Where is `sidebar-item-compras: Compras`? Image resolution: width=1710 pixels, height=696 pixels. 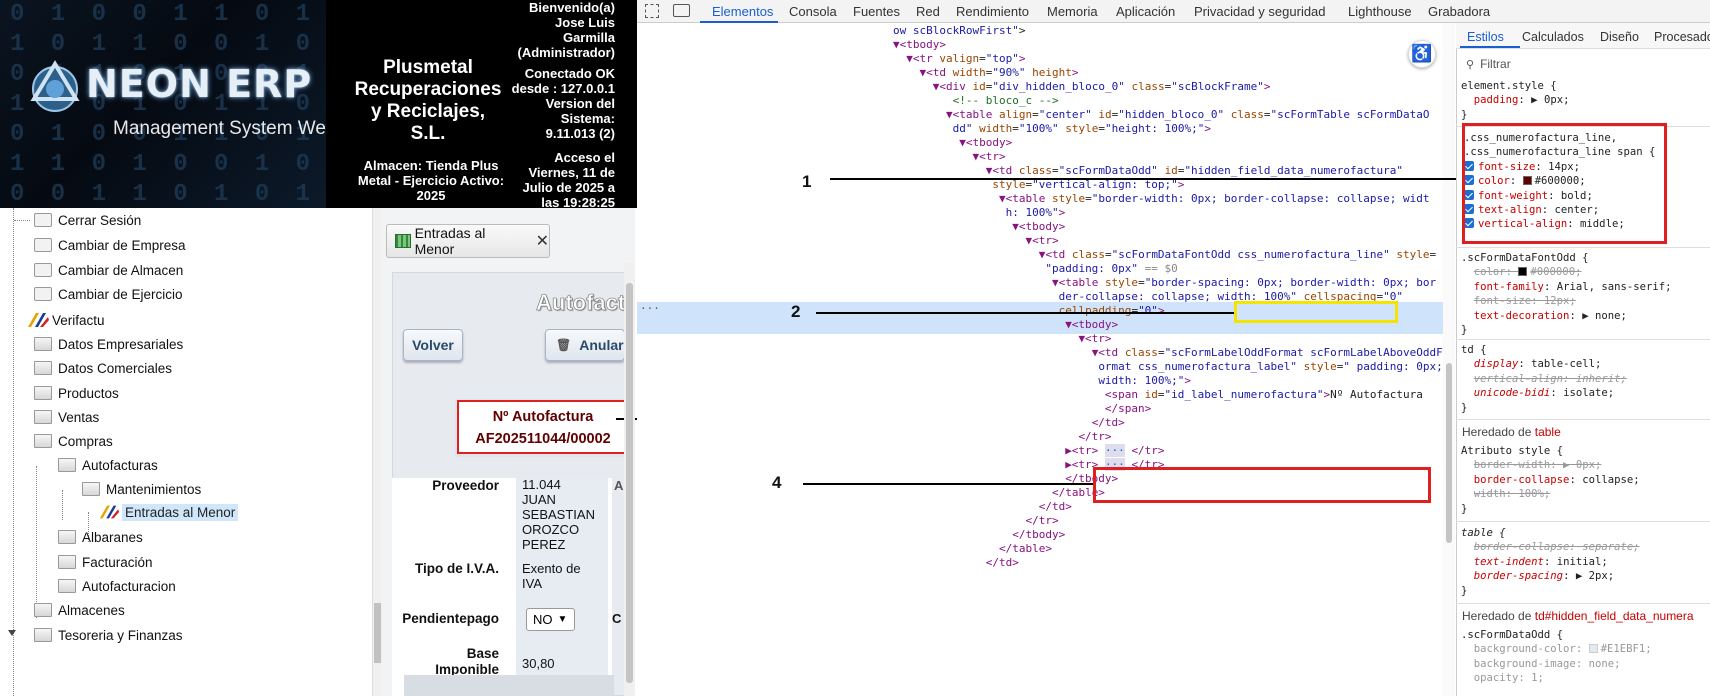
sidebar-item-compras: Compras is located at coordinates (63, 441).